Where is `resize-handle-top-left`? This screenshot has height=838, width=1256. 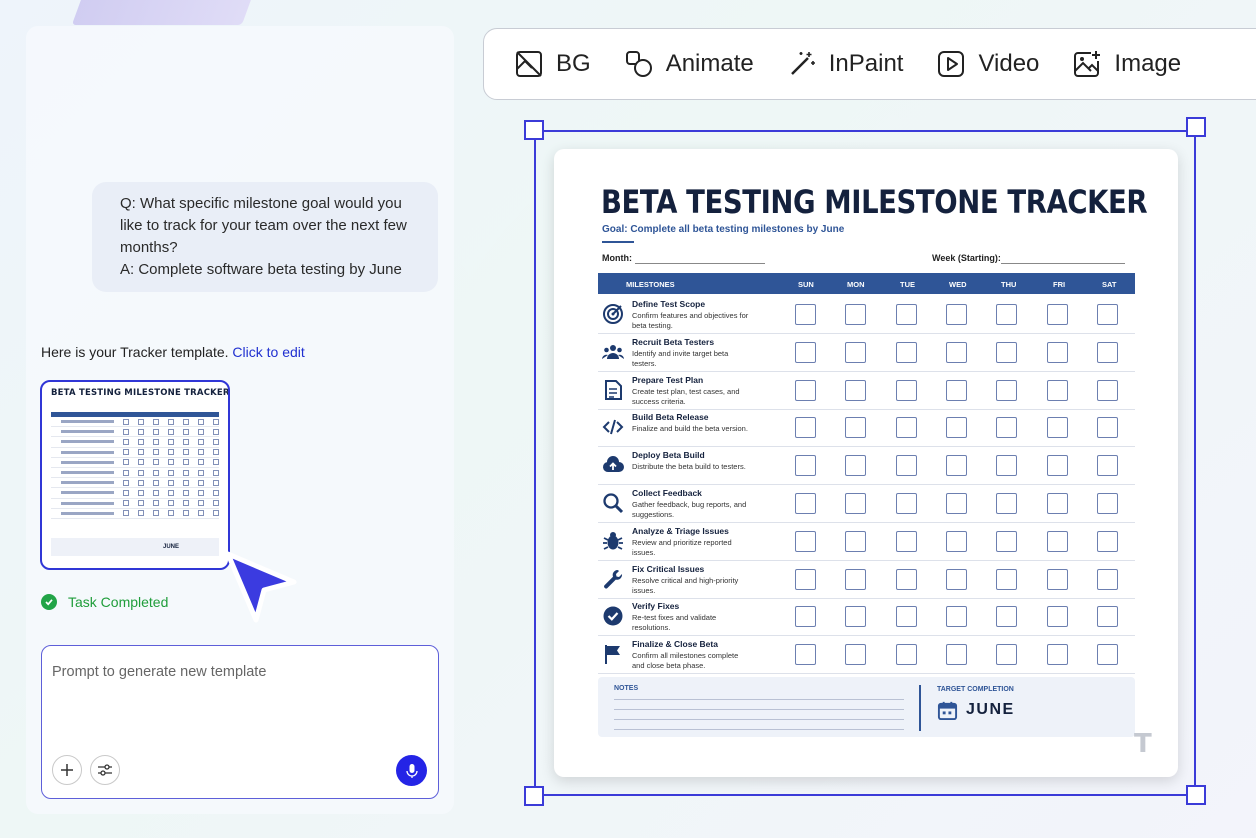
resize-handle-top-left is located at coordinates (534, 130).